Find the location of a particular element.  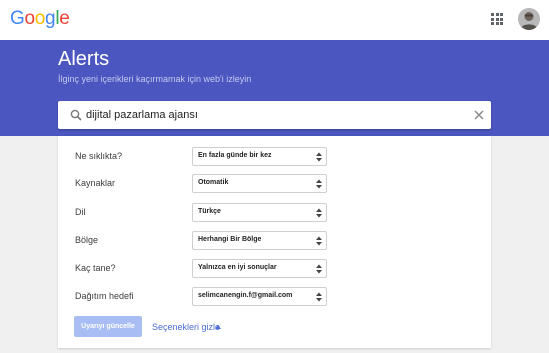

how-many-label: Kaç tane? is located at coordinates (95, 268).